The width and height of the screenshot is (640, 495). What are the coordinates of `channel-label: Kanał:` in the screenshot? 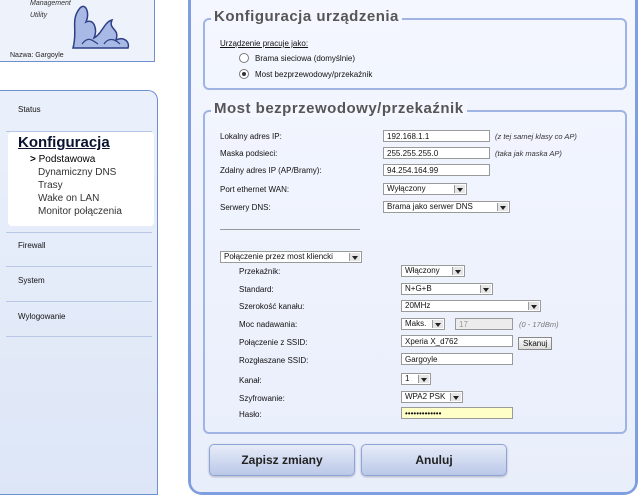 It's located at (250, 380).